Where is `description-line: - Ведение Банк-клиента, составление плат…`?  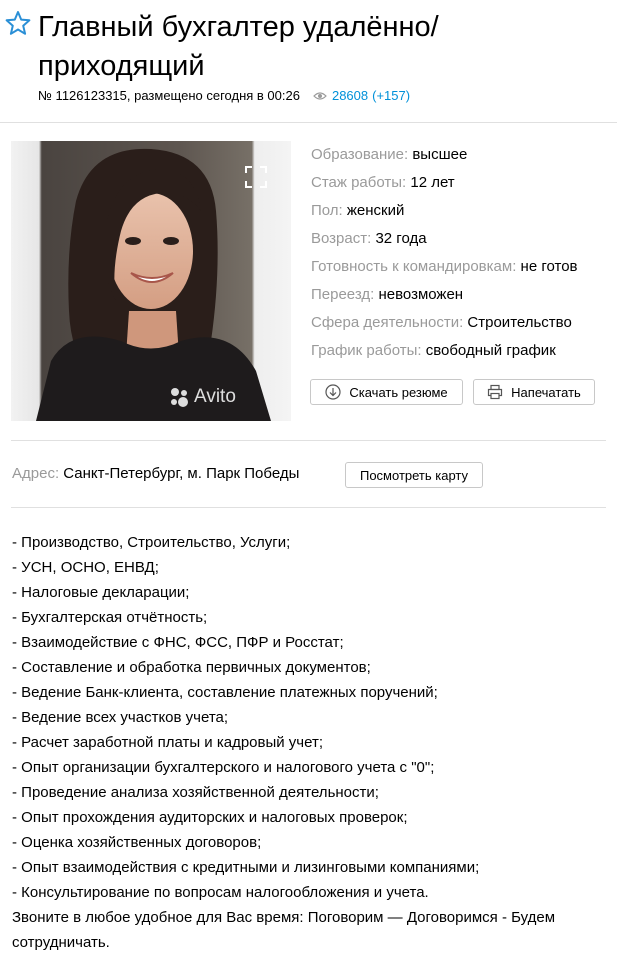 description-line: - Ведение Банк-клиента, составление плат… is located at coordinates (225, 692).